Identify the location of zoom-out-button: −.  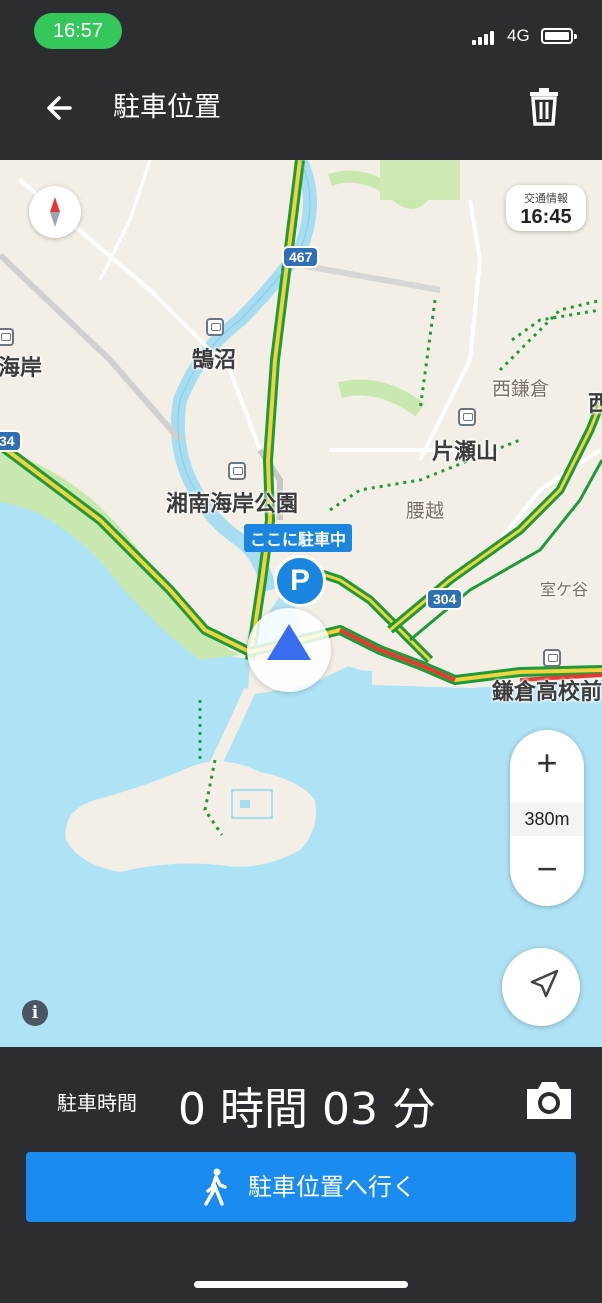
(547, 869).